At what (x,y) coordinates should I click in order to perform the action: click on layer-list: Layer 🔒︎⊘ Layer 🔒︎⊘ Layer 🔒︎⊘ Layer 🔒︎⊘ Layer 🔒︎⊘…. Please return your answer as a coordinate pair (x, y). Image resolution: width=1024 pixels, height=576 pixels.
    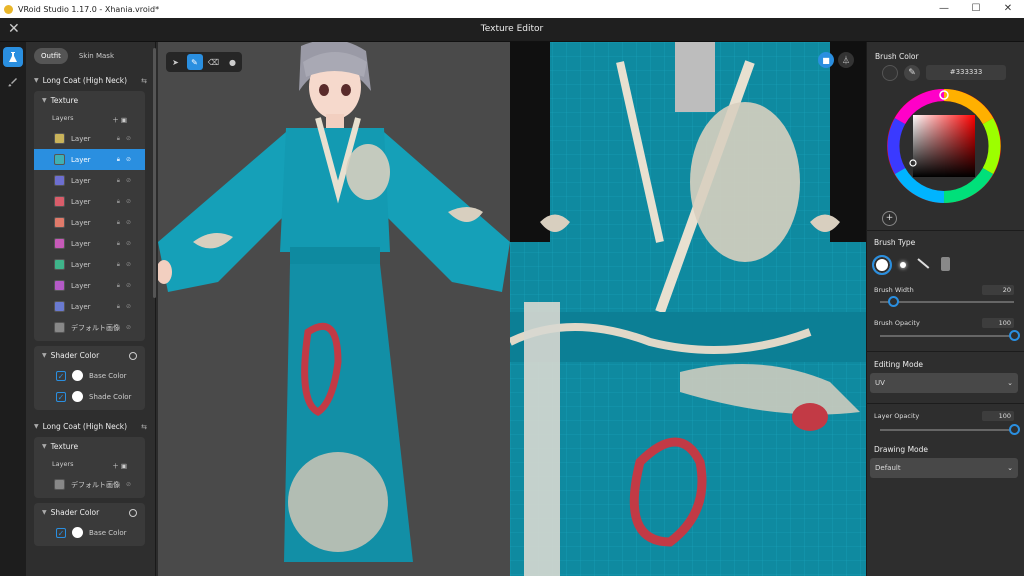
    Looking at the image, I should click on (89, 233).